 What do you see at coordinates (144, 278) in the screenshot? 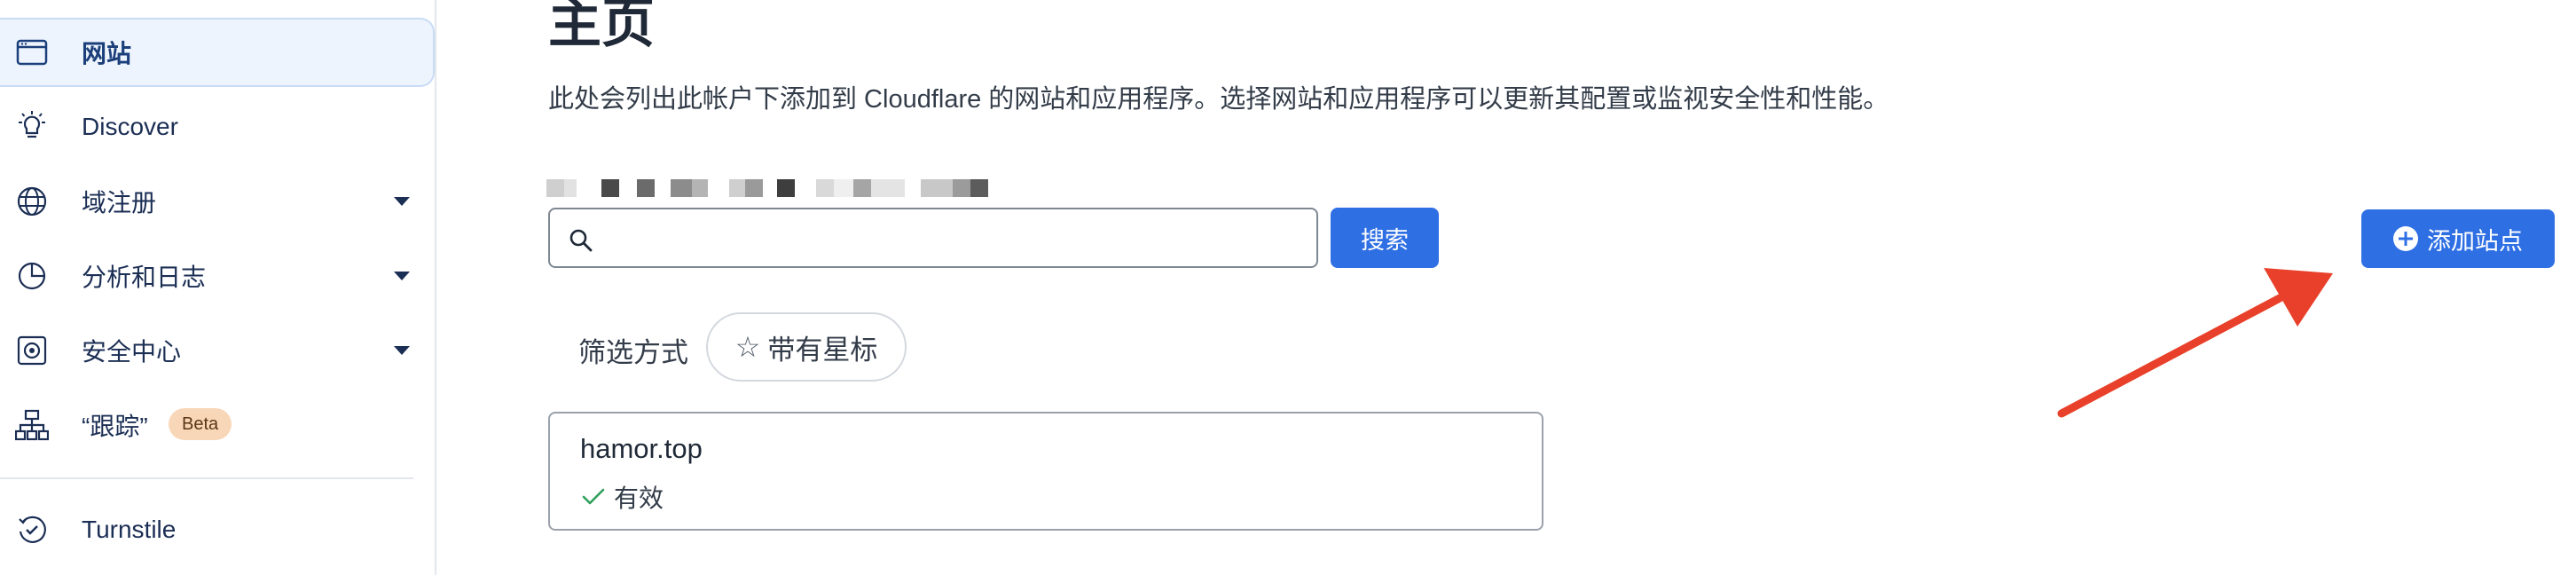
I see `sidebar-item-label: 分析和日志` at bounding box center [144, 278].